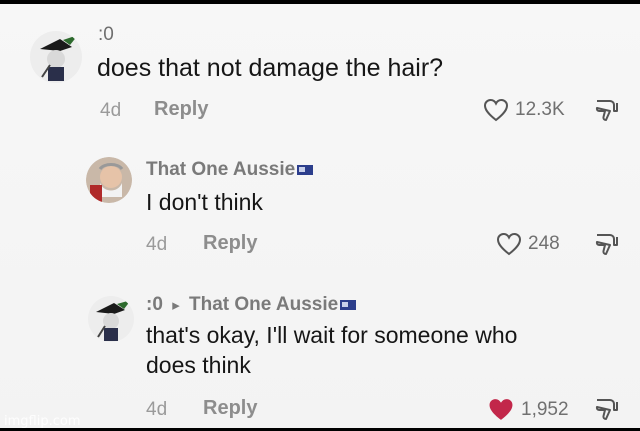 The image size is (640, 431). What do you see at coordinates (545, 409) in the screenshot?
I see `like-count: 1,952` at bounding box center [545, 409].